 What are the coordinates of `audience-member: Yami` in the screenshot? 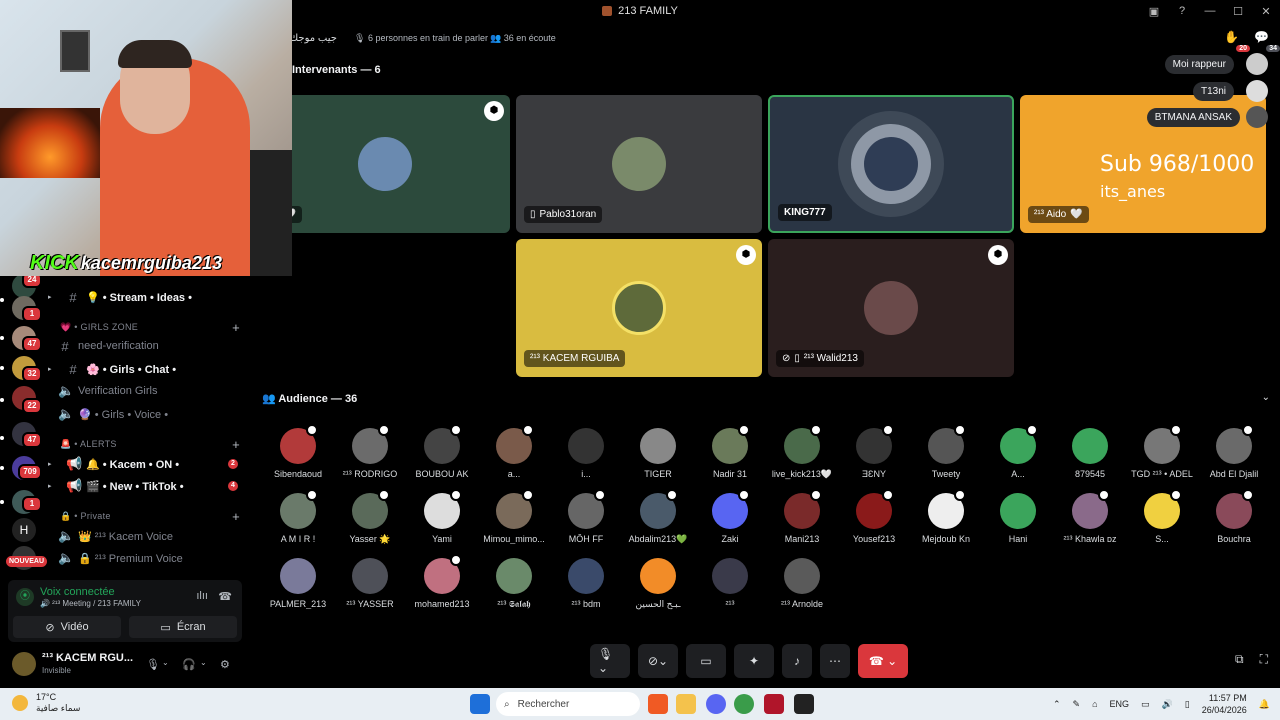 It's located at (442, 521).